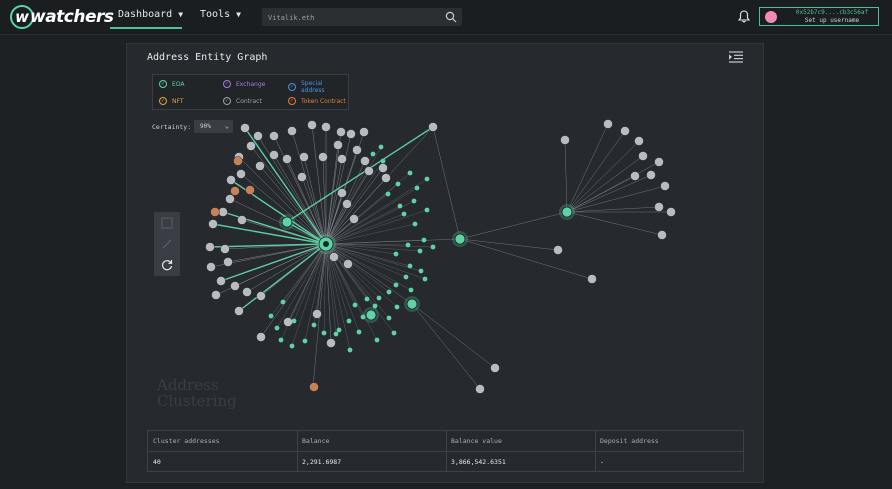 This screenshot has height=489, width=892. Describe the element at coordinates (595, 451) in the screenshot. I see `table-column-divider` at that location.